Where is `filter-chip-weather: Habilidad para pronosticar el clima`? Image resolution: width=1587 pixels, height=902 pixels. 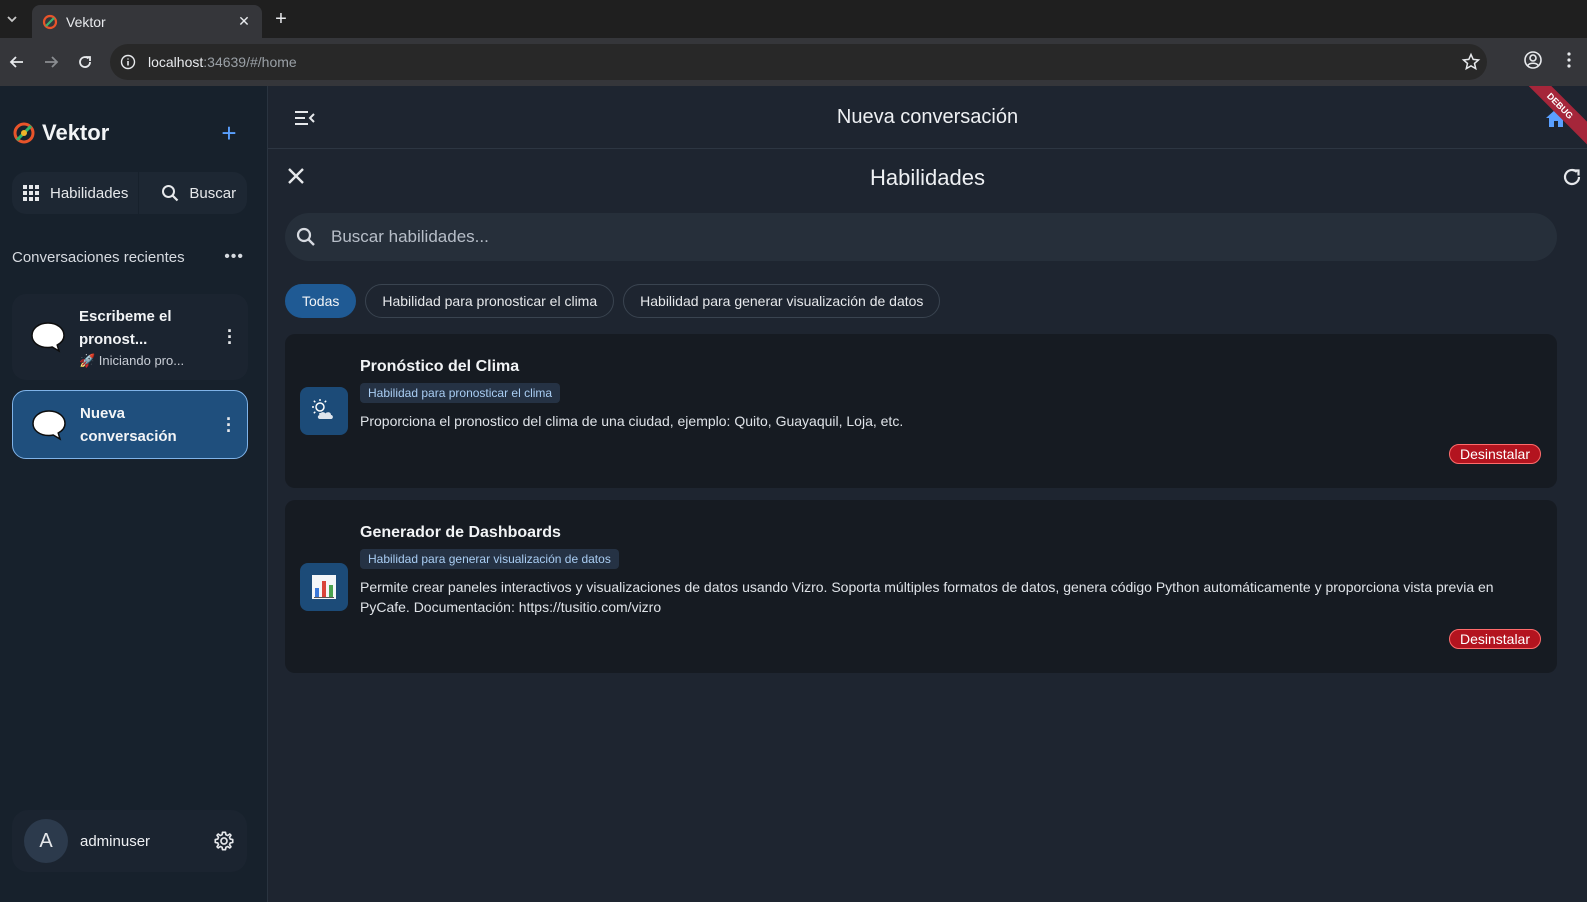 filter-chip-weather: Habilidad para pronosticar el clima is located at coordinates (490, 301).